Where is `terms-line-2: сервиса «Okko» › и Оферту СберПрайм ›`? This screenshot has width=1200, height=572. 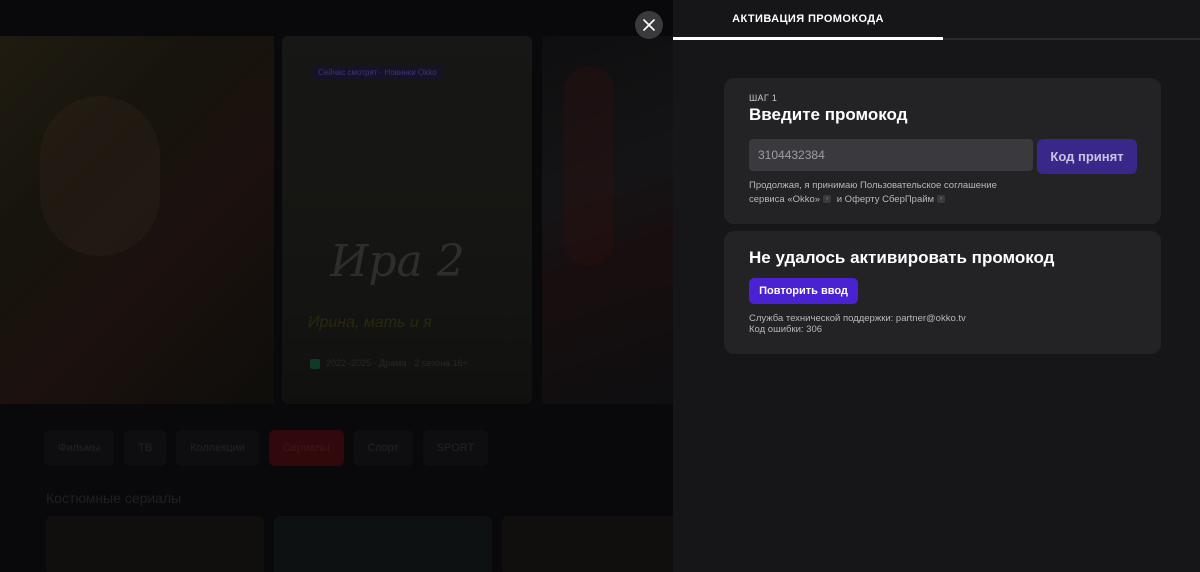 terms-line-2: сервиса «Okko» › и Оферту СберПрайм › is located at coordinates (873, 200).